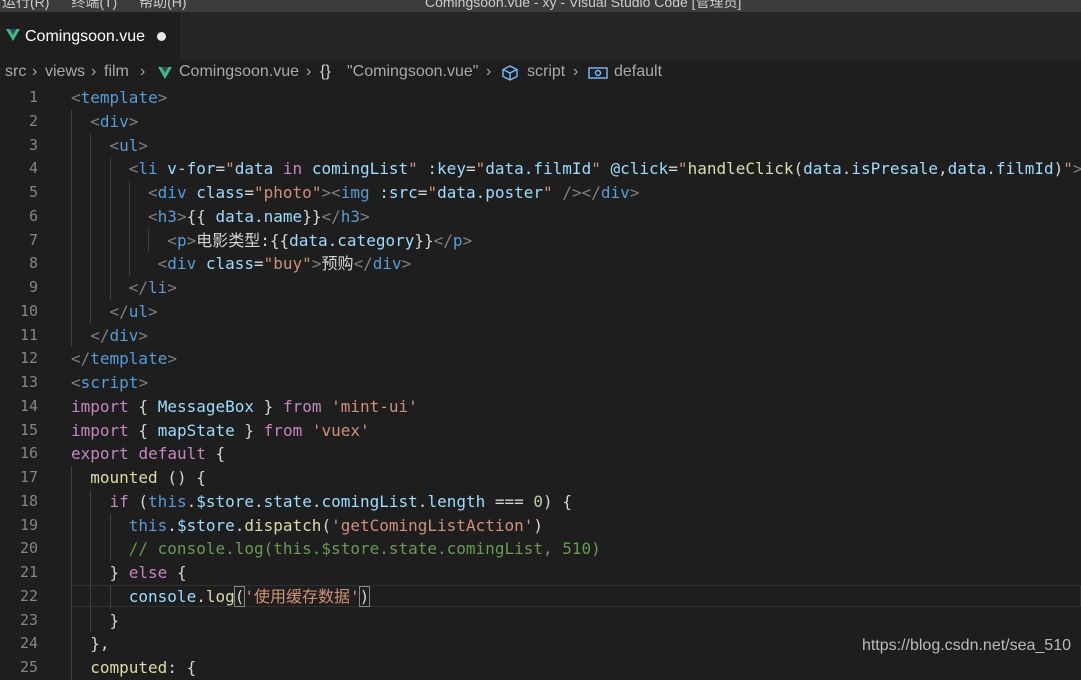  Describe the element at coordinates (540, 668) in the screenshot. I see `code-line: 25 computed: {` at that location.